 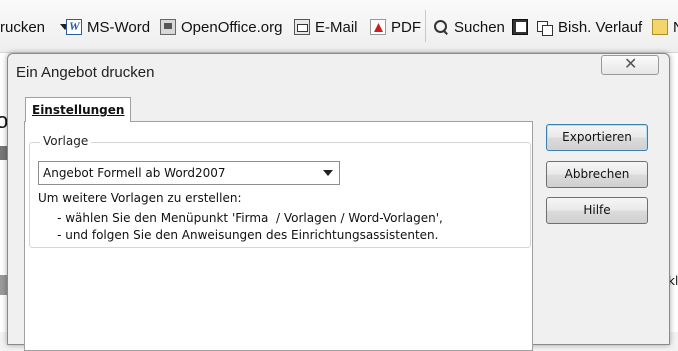 I want to click on toolbar-note-label: N, so click(x=675, y=27).